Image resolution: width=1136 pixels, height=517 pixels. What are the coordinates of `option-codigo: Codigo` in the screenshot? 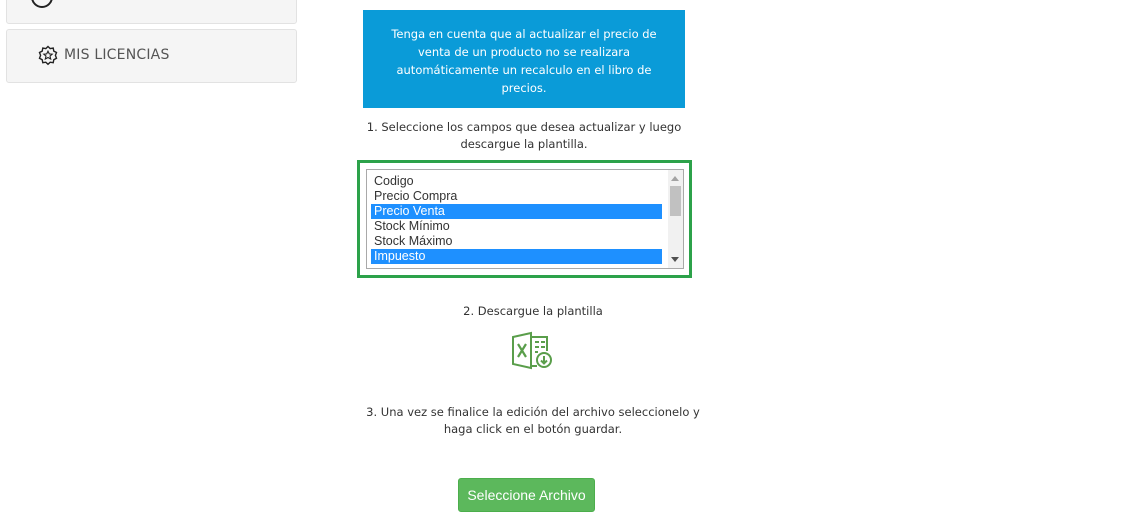 It's located at (516, 181).